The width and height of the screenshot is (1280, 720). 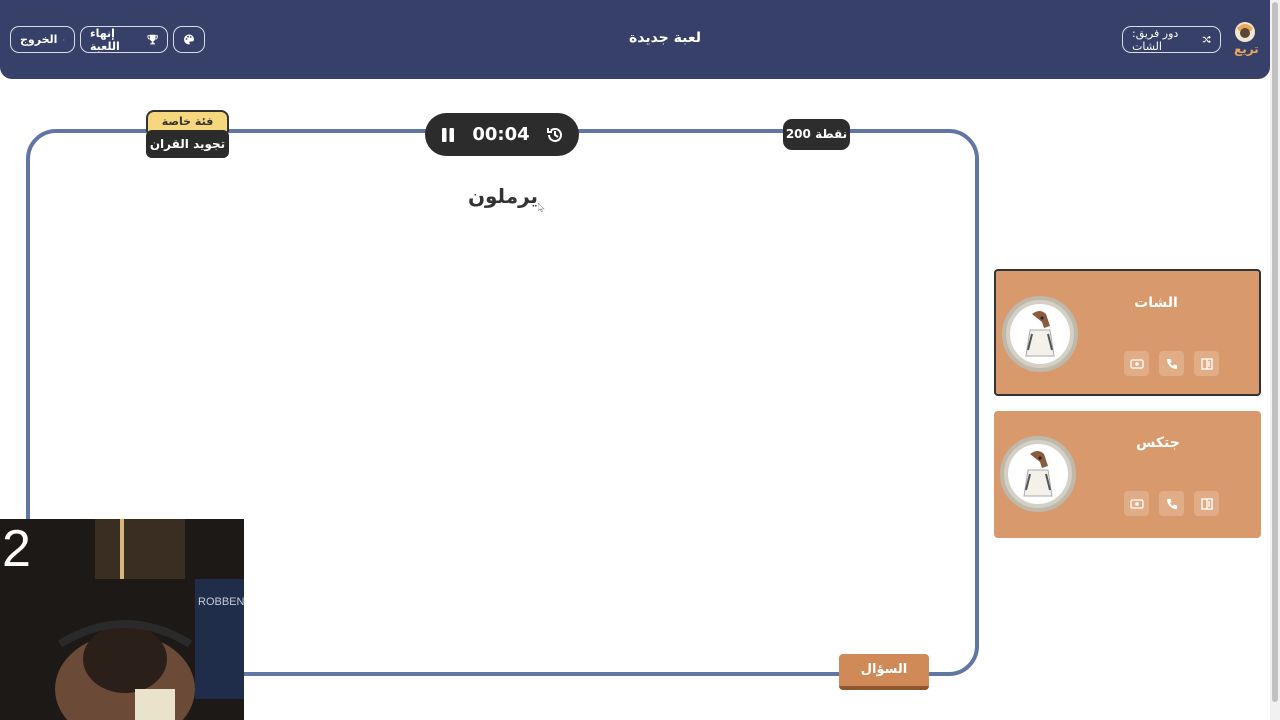 What do you see at coordinates (503, 196) in the screenshot?
I see `question-text: يرملون` at bounding box center [503, 196].